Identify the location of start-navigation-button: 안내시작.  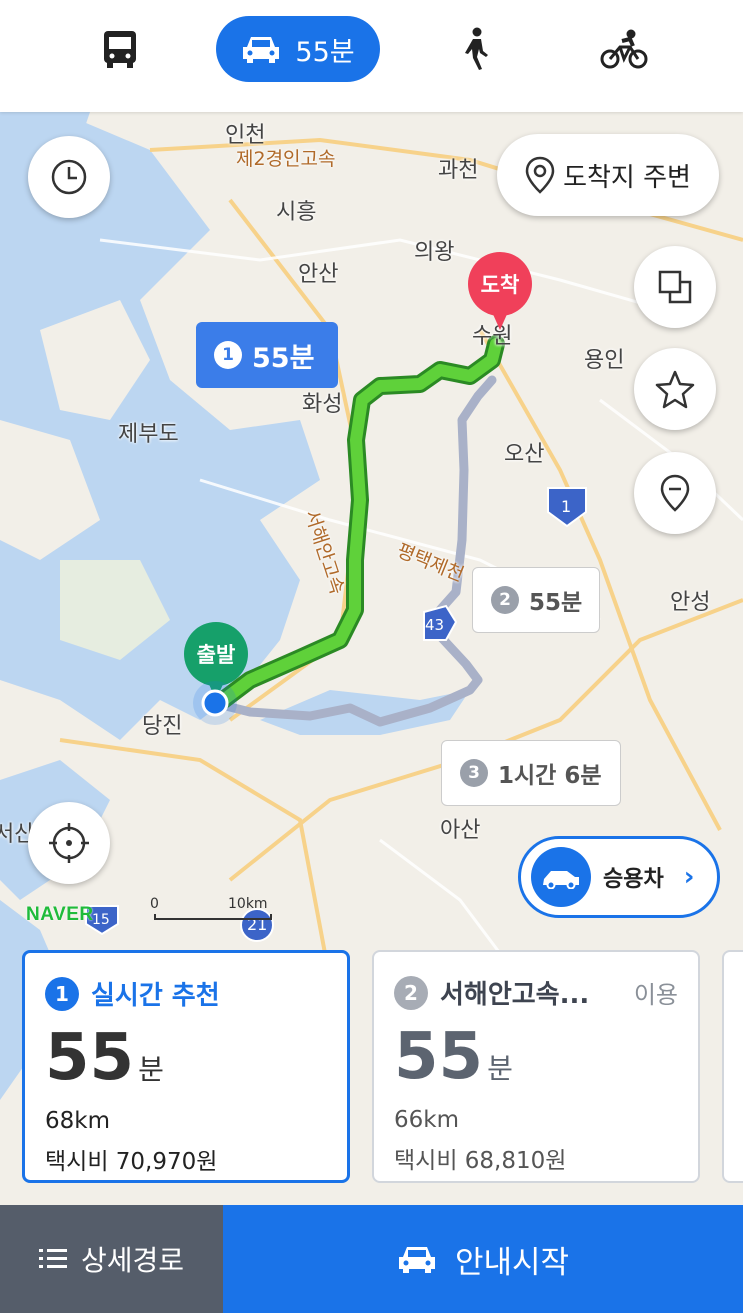
(483, 1259).